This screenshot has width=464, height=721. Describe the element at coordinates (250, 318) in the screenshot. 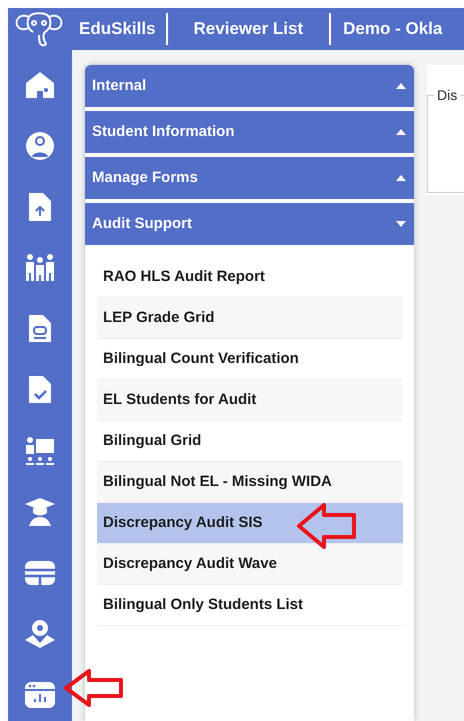

I see `menu-item: LEP Grade Grid` at that location.